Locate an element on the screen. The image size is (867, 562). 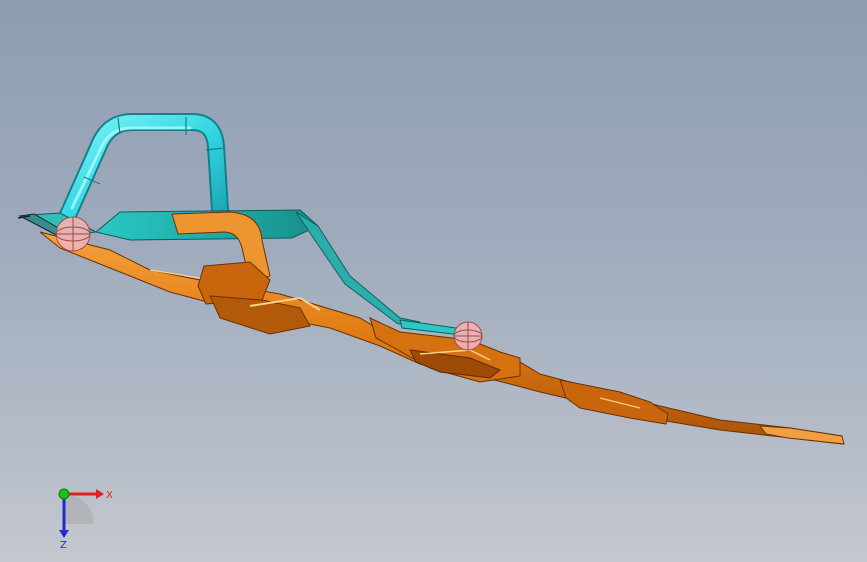
triad-shadow is located at coordinates (79, 509).